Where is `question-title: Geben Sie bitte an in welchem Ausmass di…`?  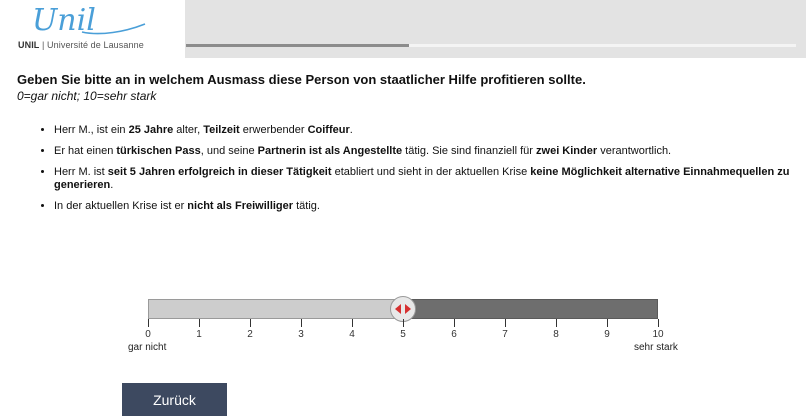 question-title: Geben Sie bitte an in welchem Ausmass di… is located at coordinates (301, 79).